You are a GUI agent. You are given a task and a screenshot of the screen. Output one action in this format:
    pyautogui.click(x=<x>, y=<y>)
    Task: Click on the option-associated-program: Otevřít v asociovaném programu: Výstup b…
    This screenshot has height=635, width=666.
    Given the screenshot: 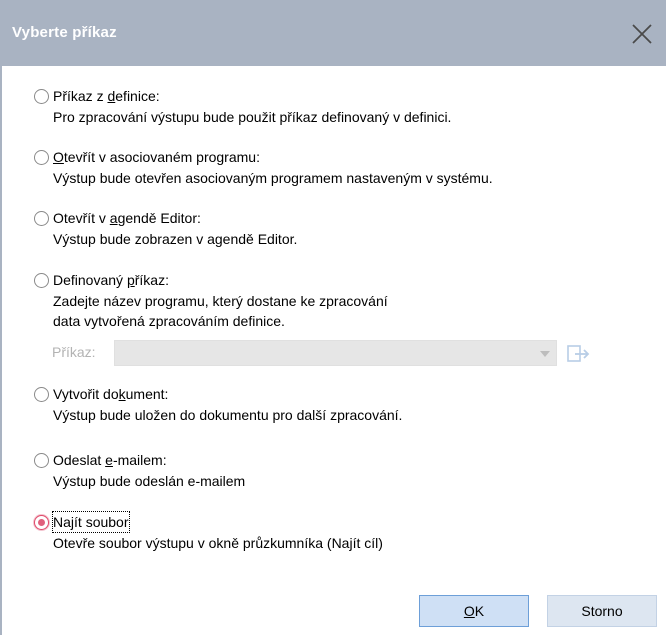 What is the action you would take?
    pyautogui.click(x=263, y=167)
    